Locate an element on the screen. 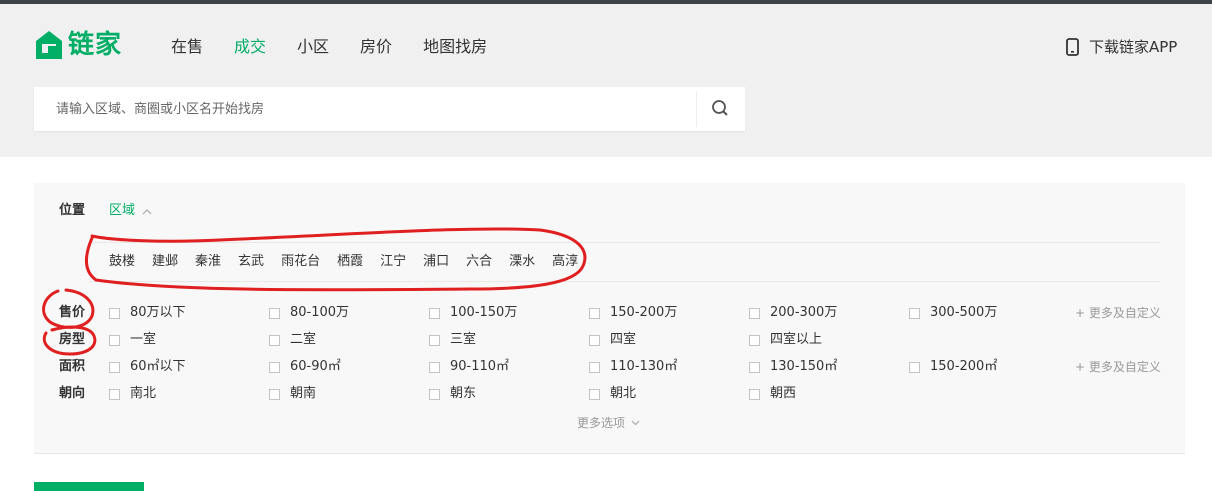 The height and width of the screenshot is (491, 1212). area-option-label: 60㎡以下 is located at coordinates (158, 366).